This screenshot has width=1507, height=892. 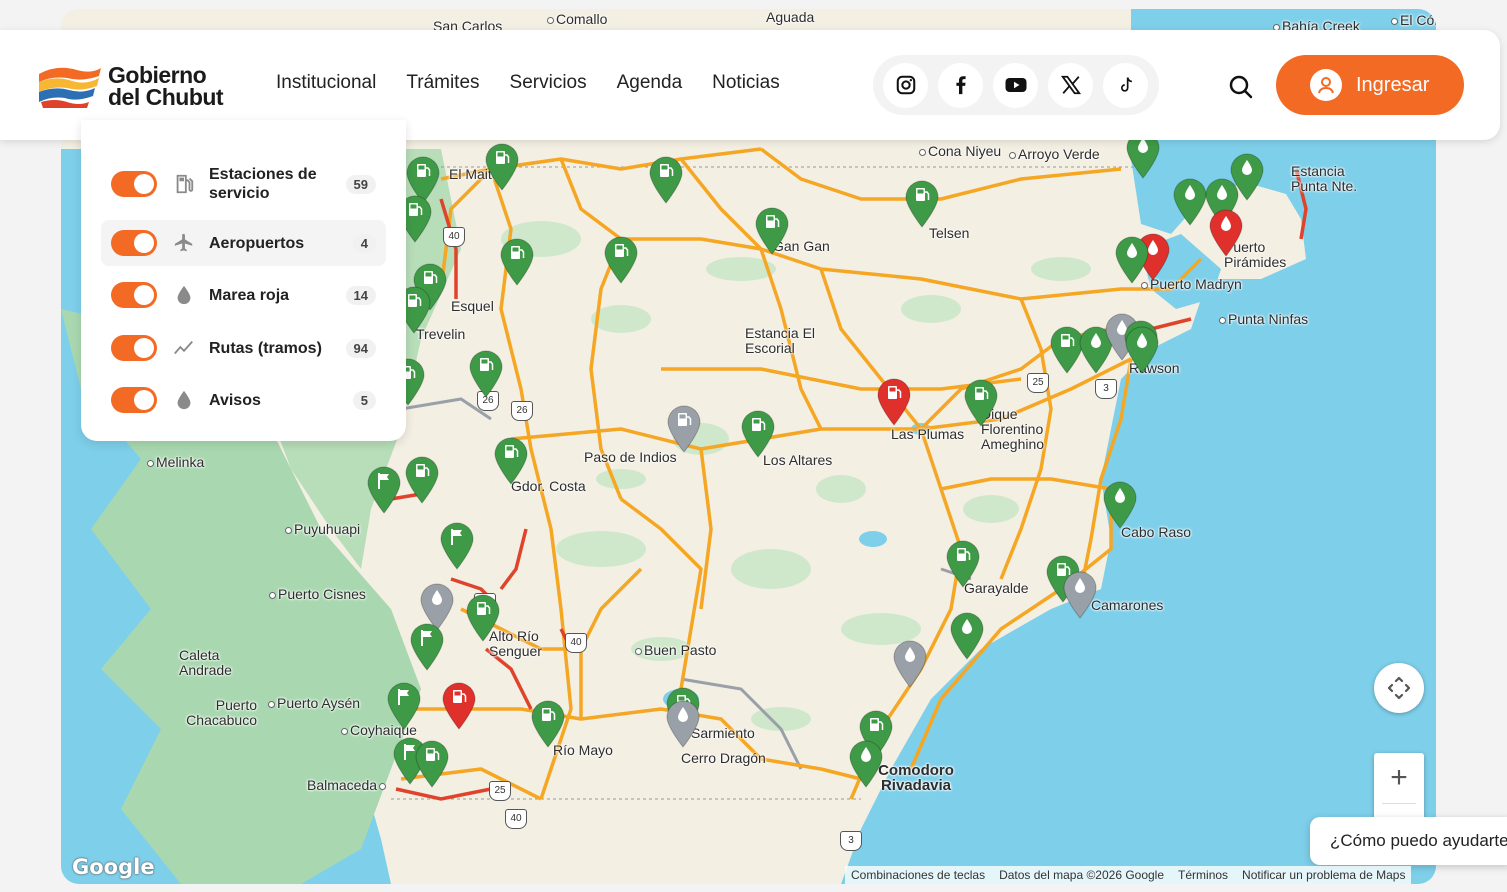 I want to click on chubut-logo-icon, so click(x=70, y=87).